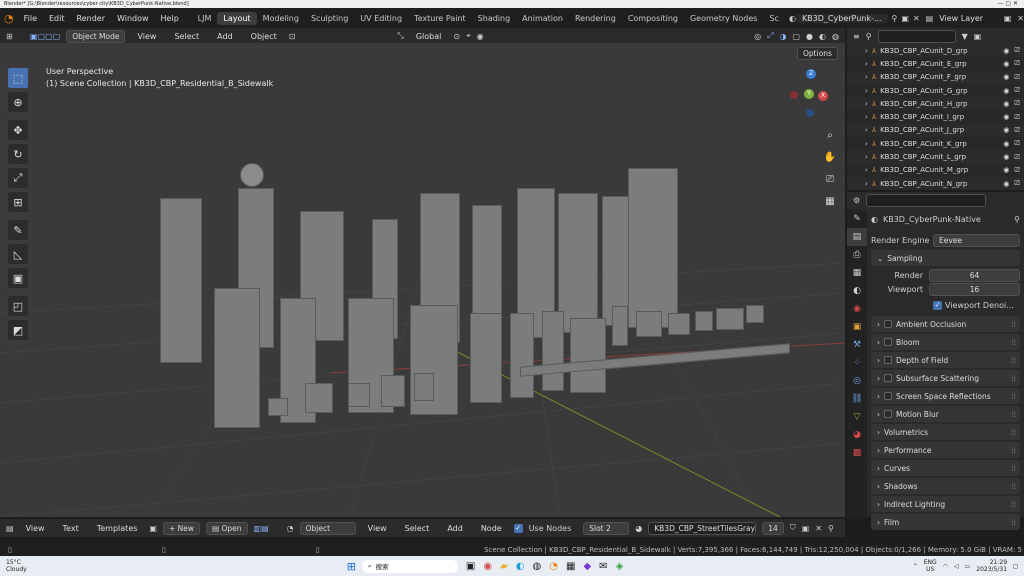 Image resolution: width=1024 pixels, height=576 pixels. I want to click on denoise-checkbox: ✓, so click(937, 305).